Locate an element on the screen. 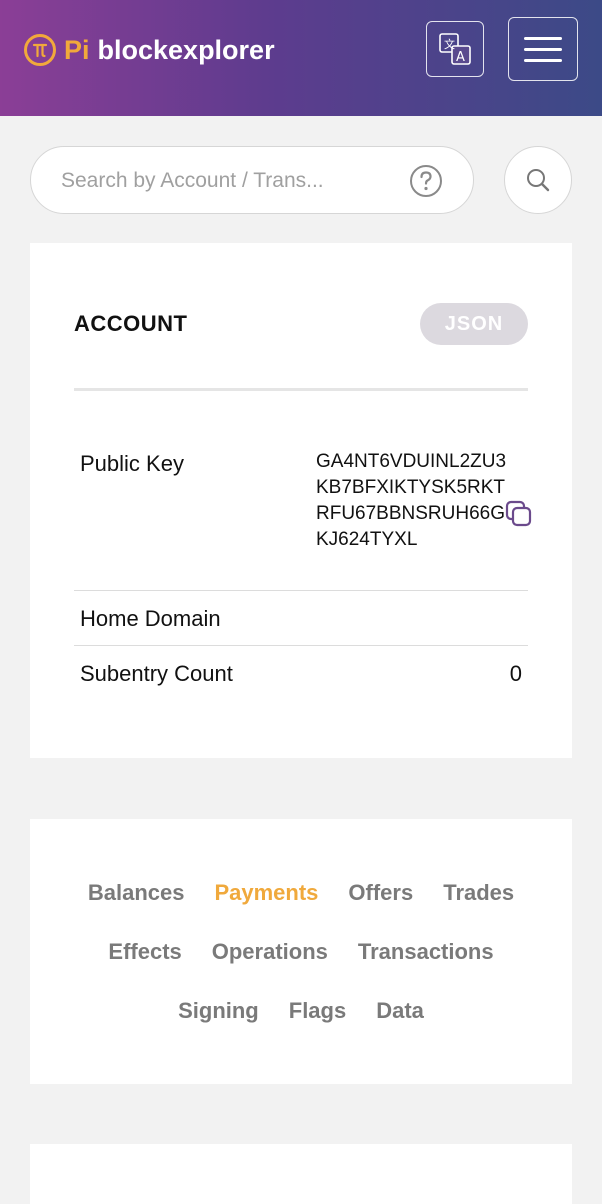 The width and height of the screenshot is (602, 1204). subentry-count-label: Subentry Count is located at coordinates (156, 673).